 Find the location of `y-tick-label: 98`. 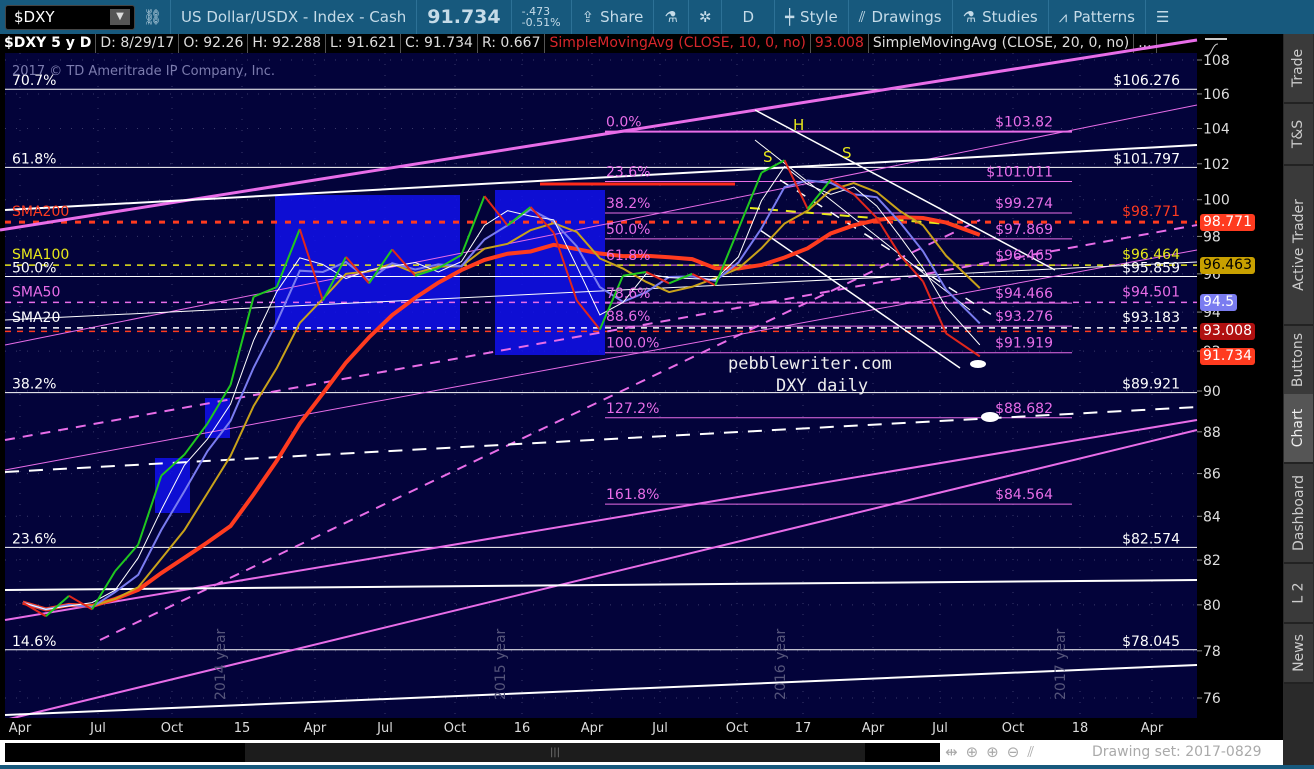

y-tick-label: 98 is located at coordinates (1212, 237).